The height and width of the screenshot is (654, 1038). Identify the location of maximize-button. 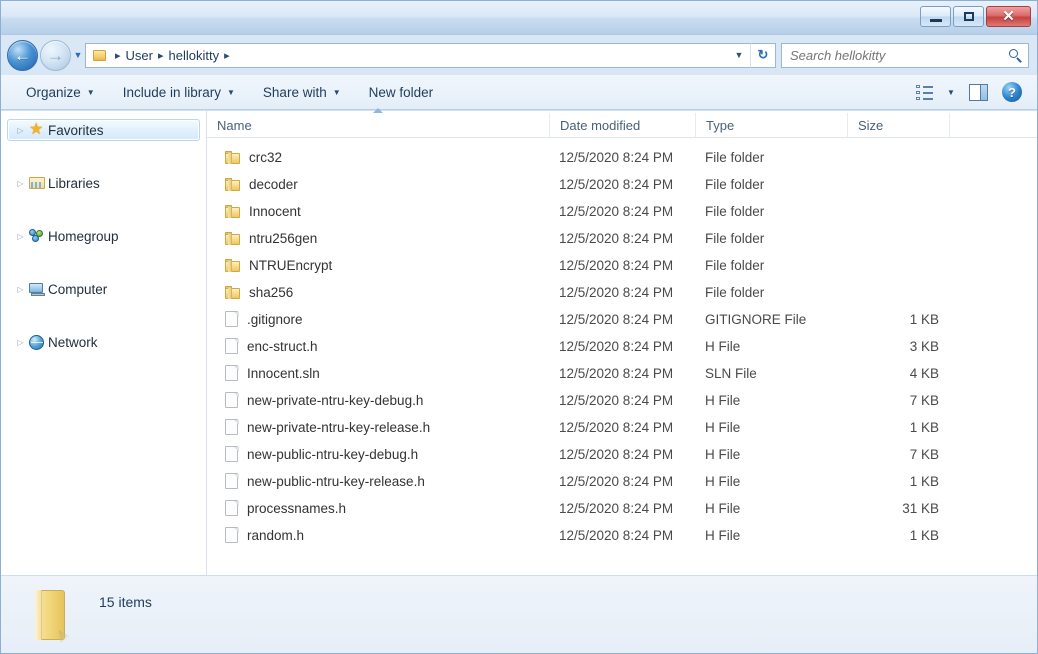
(968, 16).